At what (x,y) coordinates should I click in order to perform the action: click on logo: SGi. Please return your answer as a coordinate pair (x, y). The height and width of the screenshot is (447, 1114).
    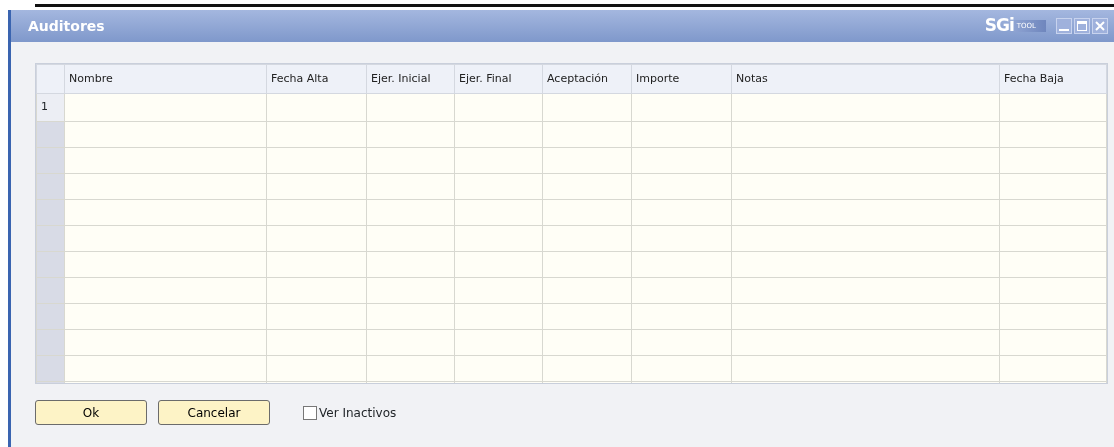
    Looking at the image, I should click on (999, 26).